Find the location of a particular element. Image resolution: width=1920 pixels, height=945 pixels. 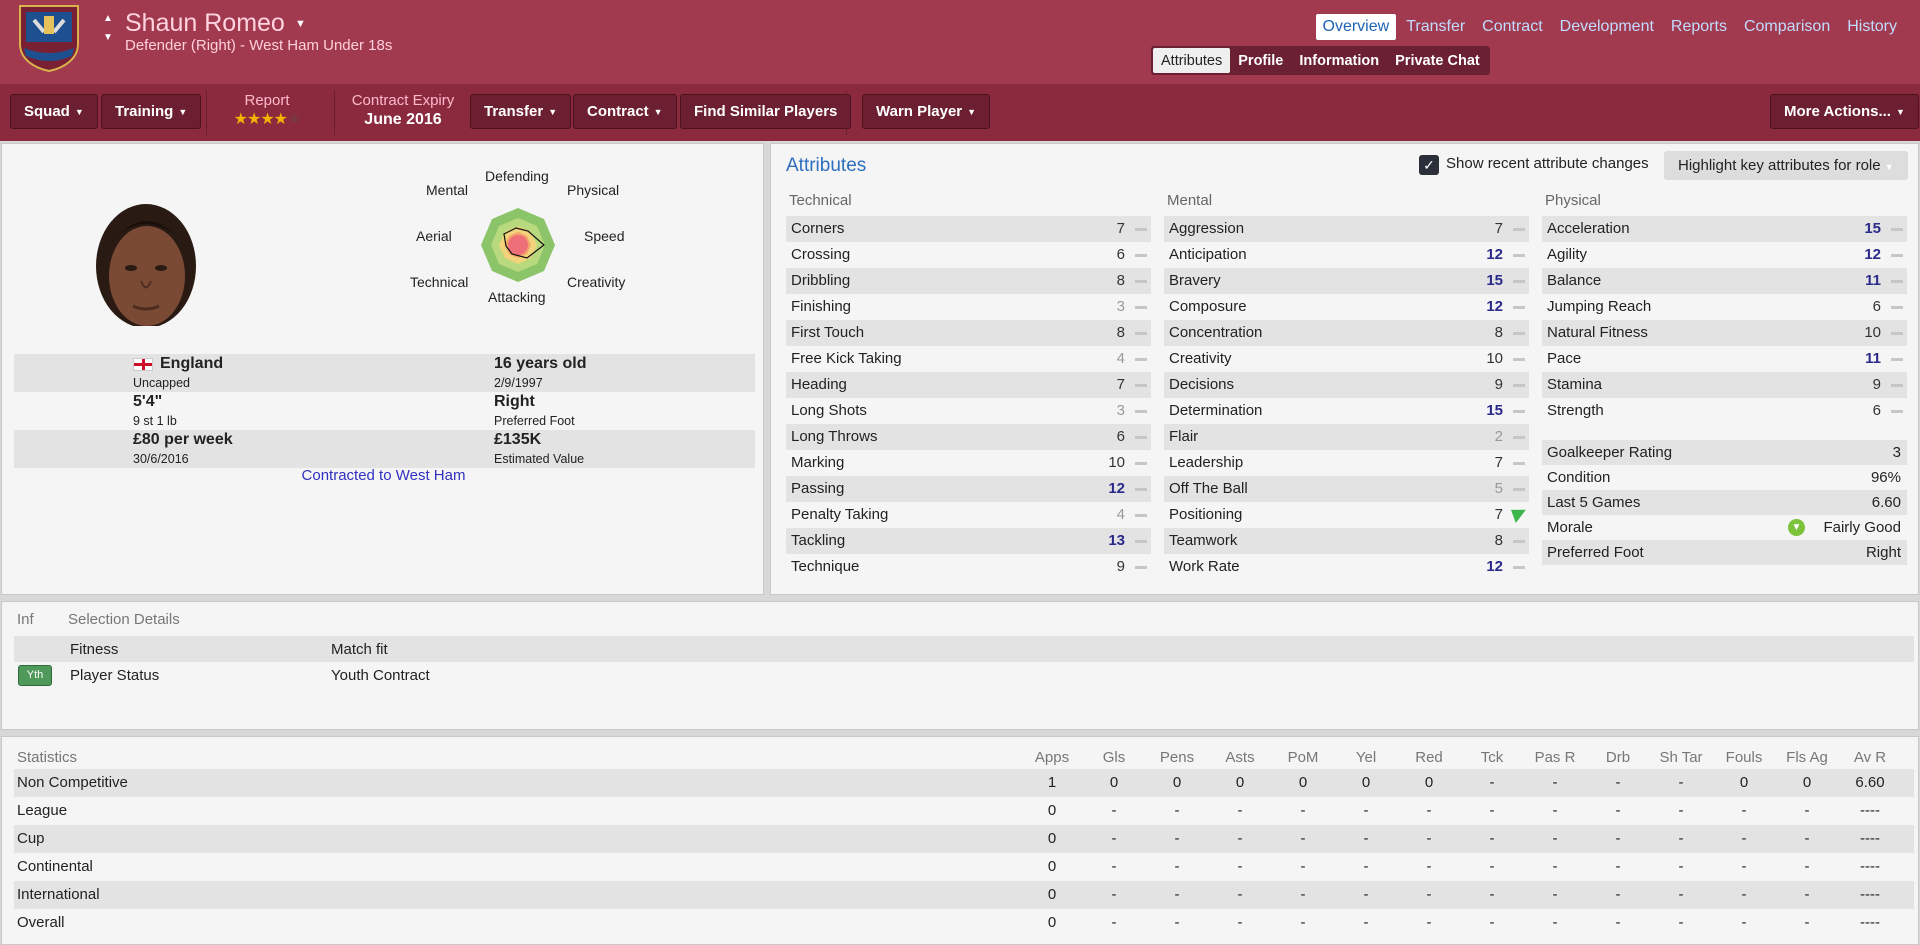

stat-column-av-r: Av R is located at coordinates (1870, 757).